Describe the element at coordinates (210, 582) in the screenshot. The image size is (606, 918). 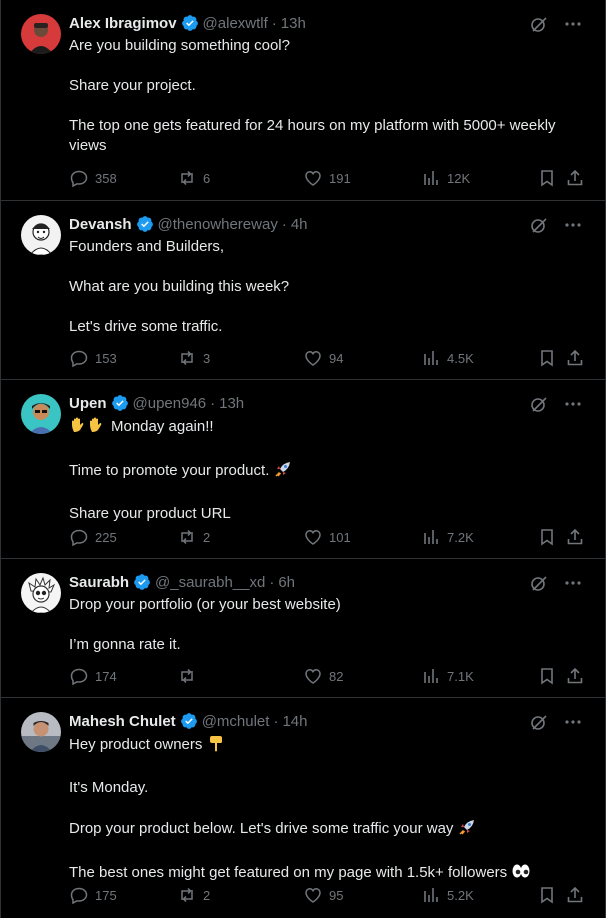
I see `author-handle: @_saurabh__xd` at that location.